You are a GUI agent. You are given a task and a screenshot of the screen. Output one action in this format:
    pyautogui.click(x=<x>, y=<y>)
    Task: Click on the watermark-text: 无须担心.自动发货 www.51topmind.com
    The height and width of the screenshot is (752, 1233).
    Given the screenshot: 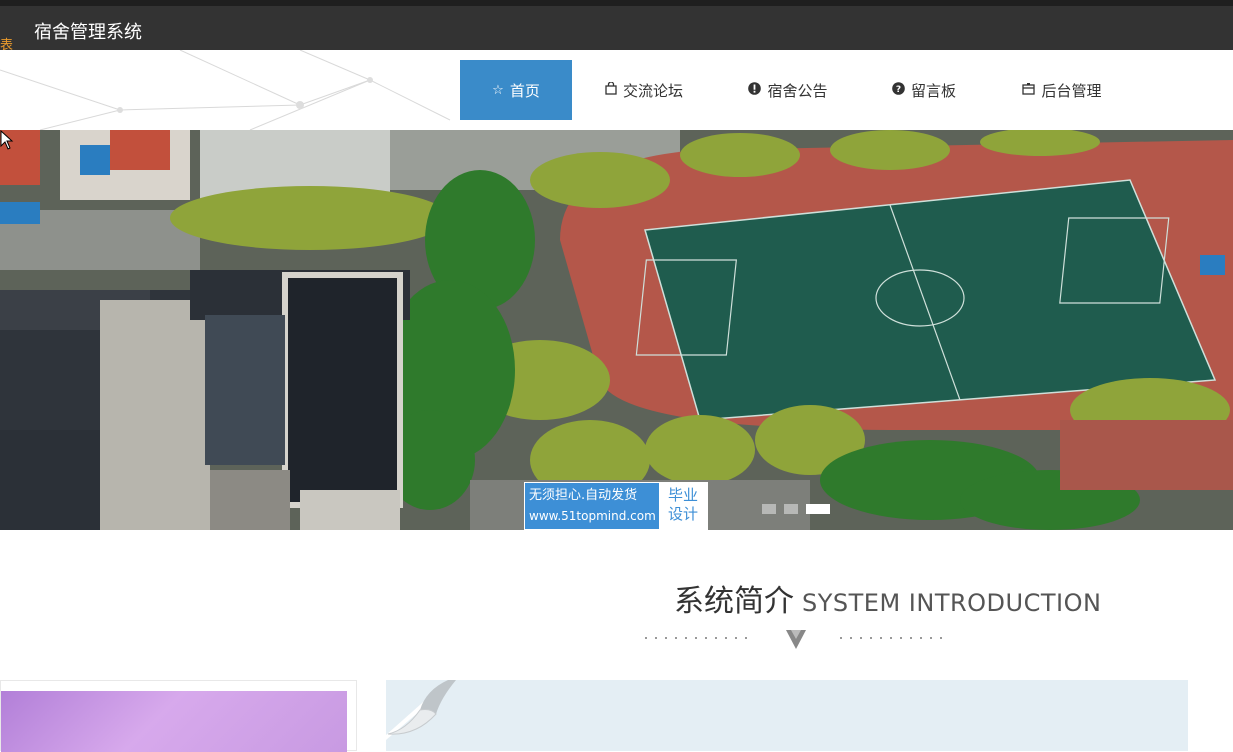 What is the action you would take?
    pyautogui.click(x=592, y=506)
    